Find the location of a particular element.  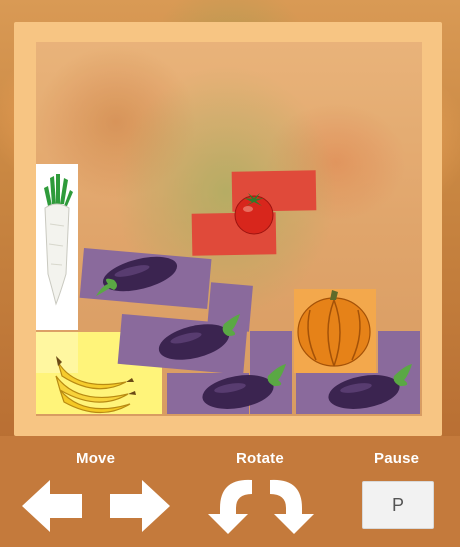

move-right-button is located at coordinates (140, 506).